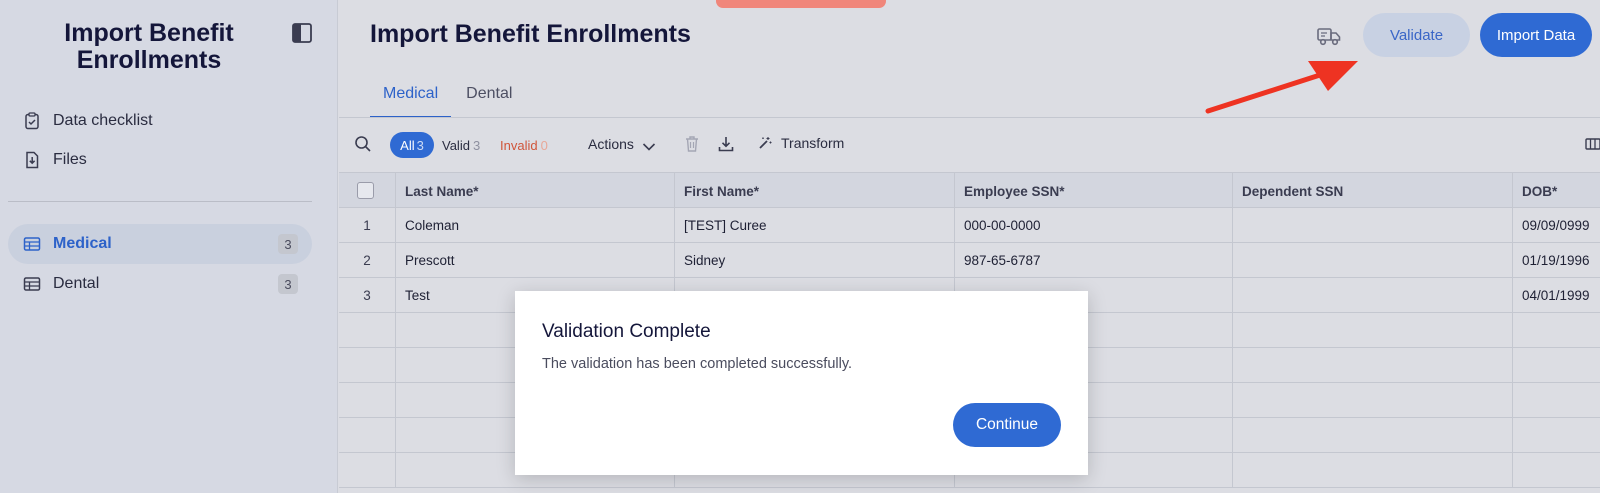 Image resolution: width=1600 pixels, height=493 pixels. Describe the element at coordinates (367, 260) in the screenshot. I see `row-number: 2` at that location.